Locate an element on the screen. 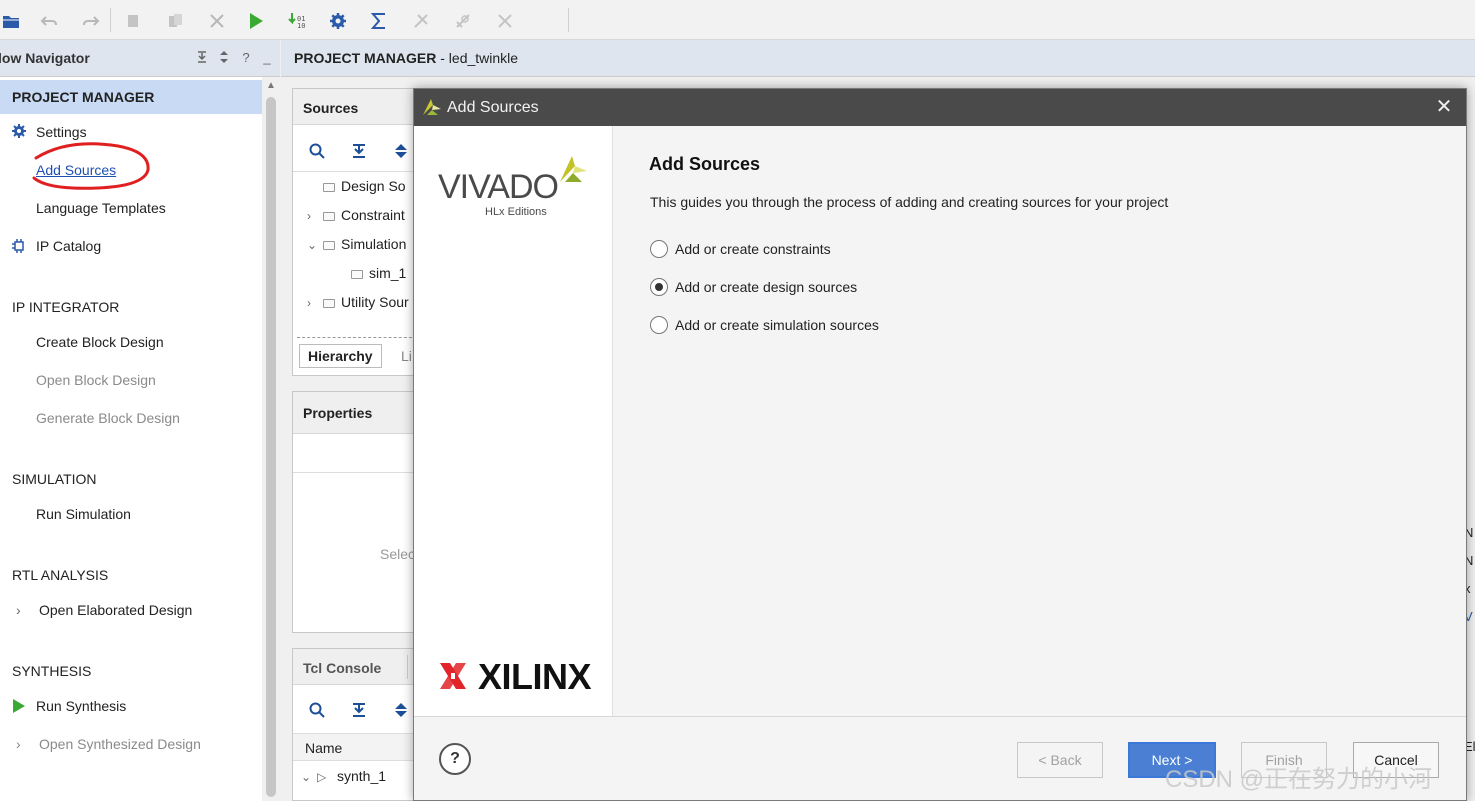 This screenshot has height=801, width=1475. scroll-up-icon: ▲ is located at coordinates (271, 86).